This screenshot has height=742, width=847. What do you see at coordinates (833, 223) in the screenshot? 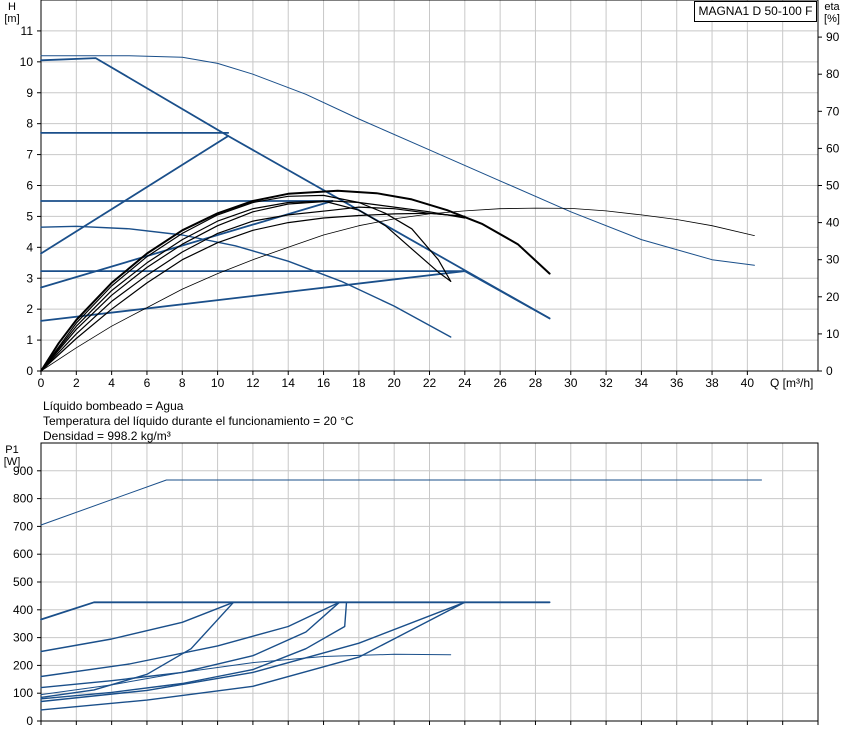
I see `y2-tick-label: 40` at bounding box center [833, 223].